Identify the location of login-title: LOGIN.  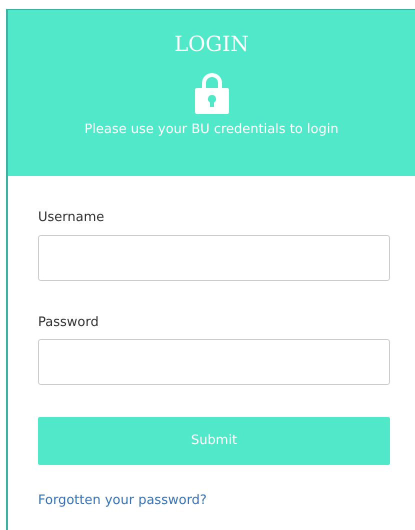
(211, 44).